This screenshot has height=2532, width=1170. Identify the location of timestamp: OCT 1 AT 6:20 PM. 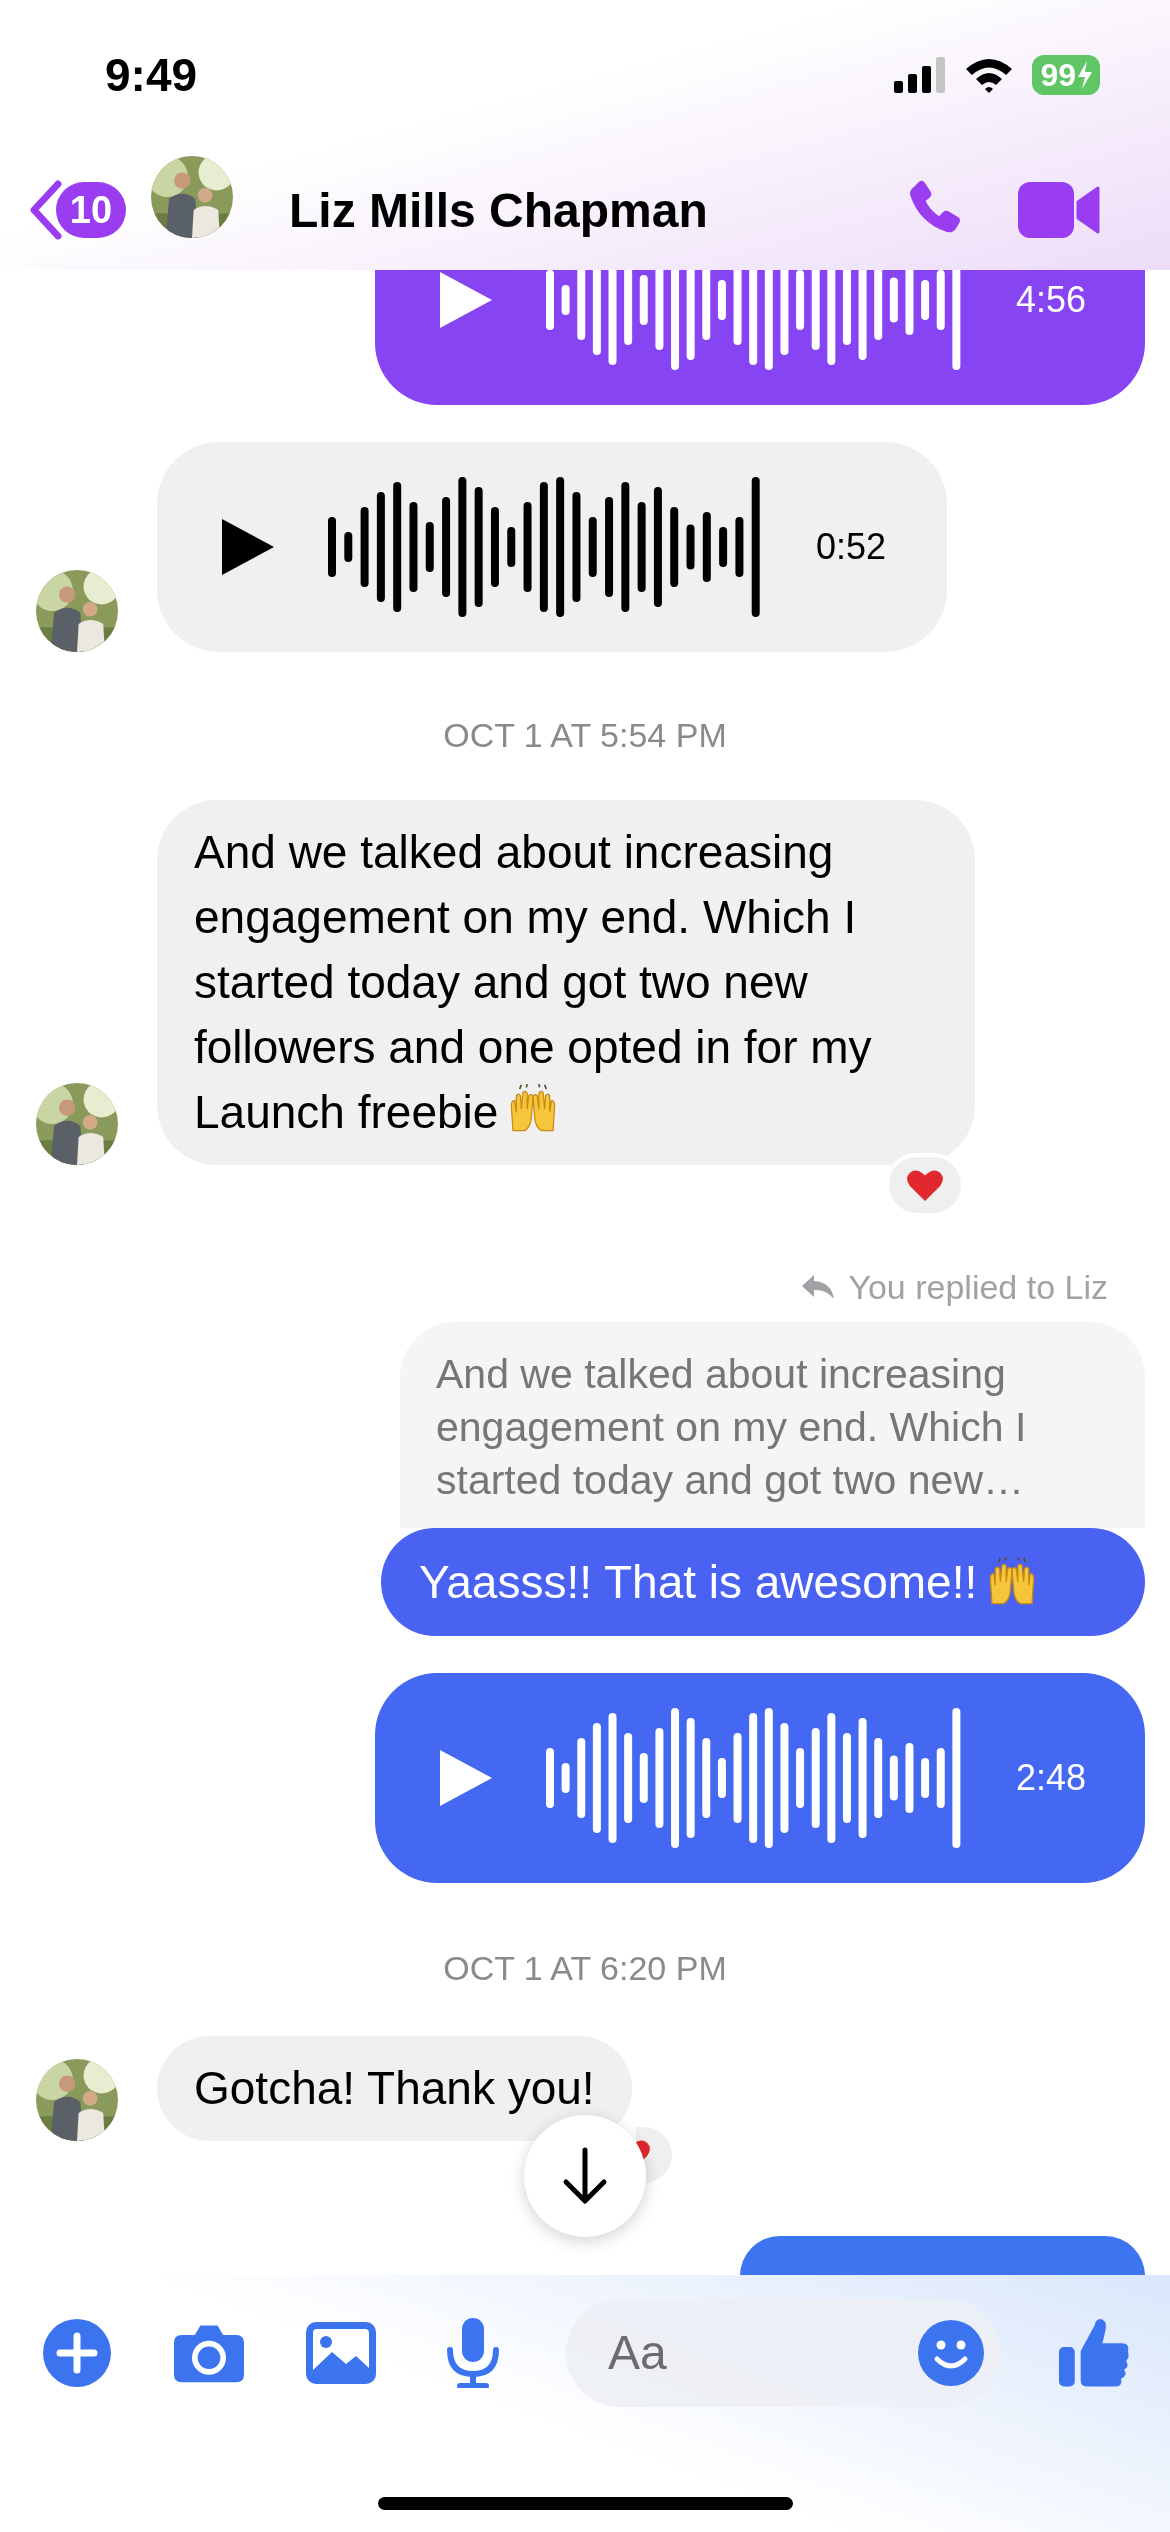
(585, 1968).